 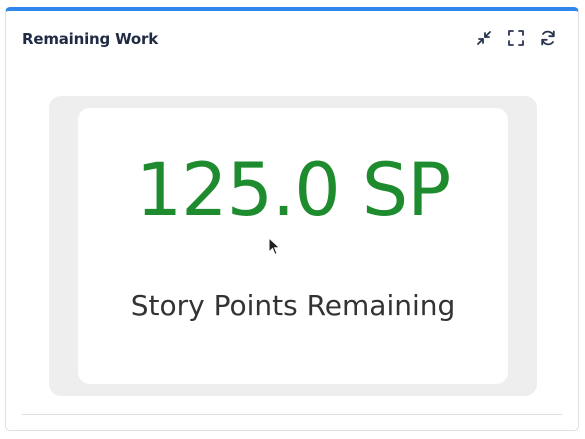 I want to click on widget-toolbar, so click(x=516, y=38).